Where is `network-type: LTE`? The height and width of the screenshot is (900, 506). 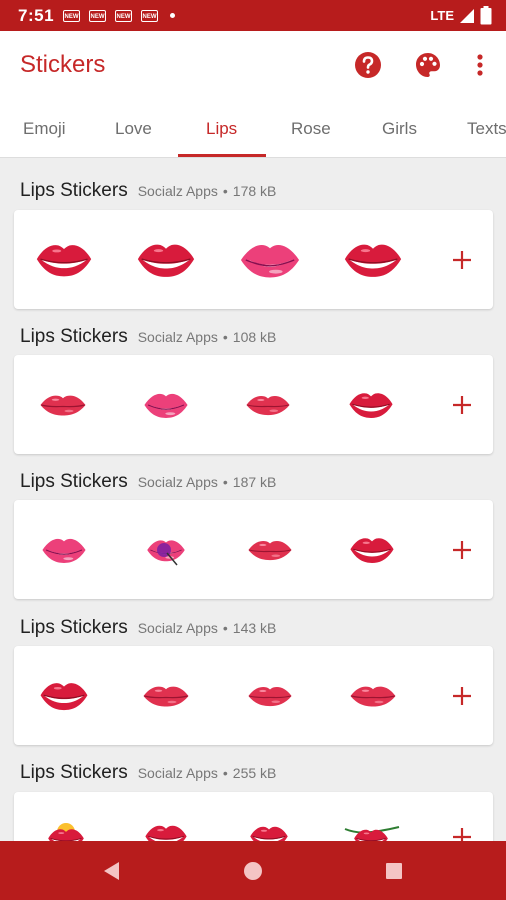
network-type: LTE is located at coordinates (442, 15).